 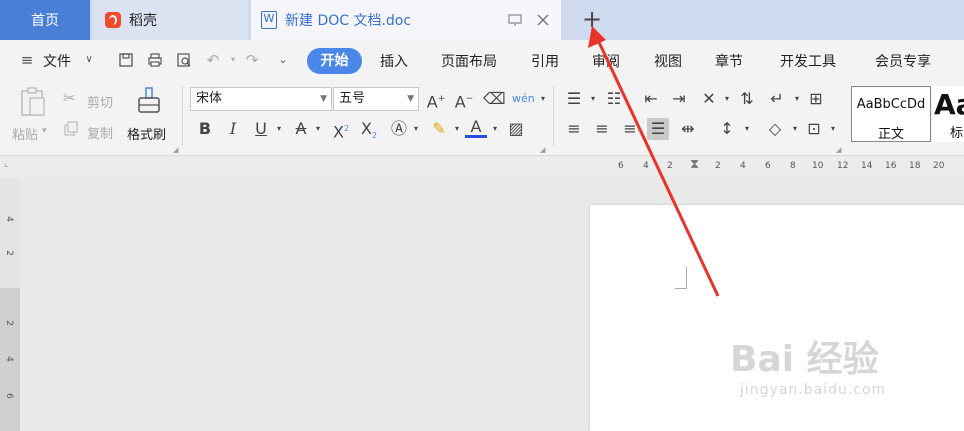 I want to click on annotation-arrow-icon, so click(x=654, y=161).